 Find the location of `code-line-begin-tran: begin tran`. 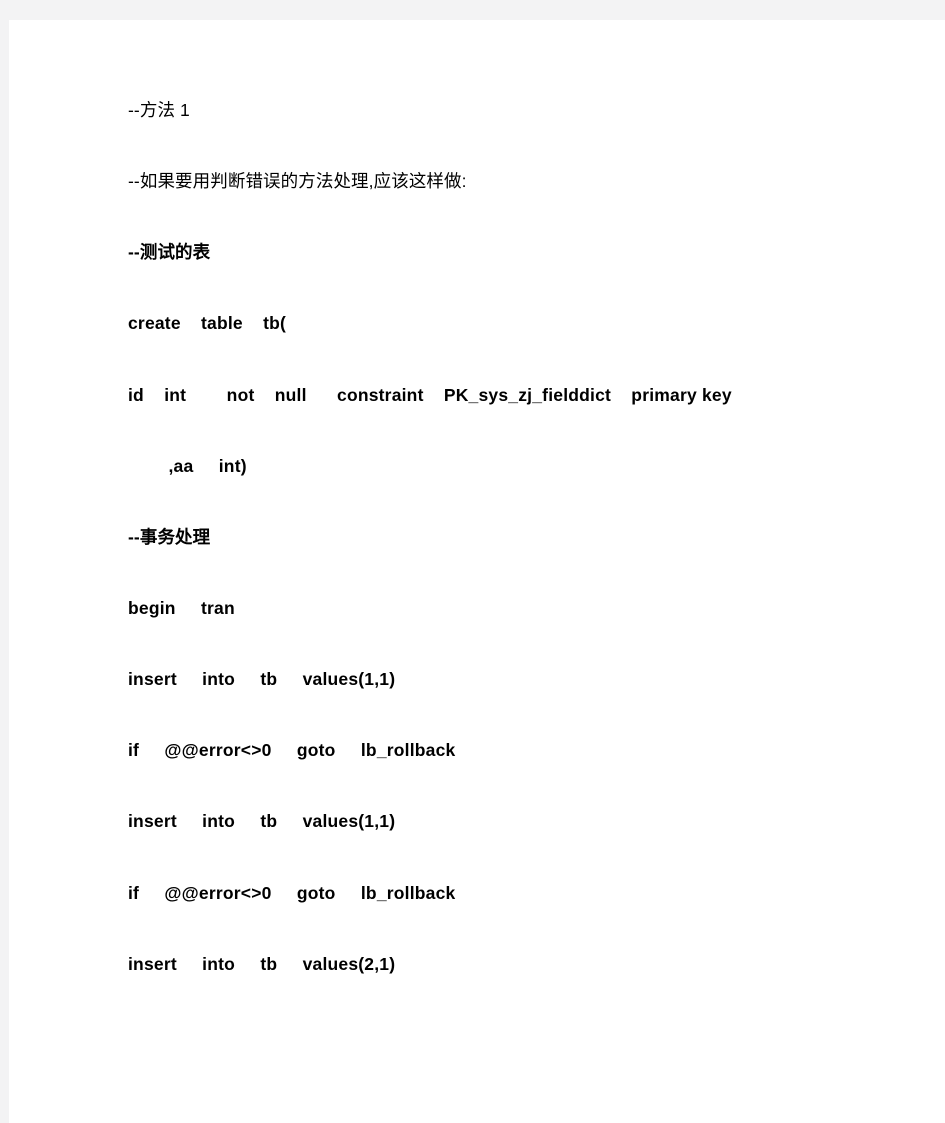

code-line-begin-tran: begin tran is located at coordinates (181, 607).